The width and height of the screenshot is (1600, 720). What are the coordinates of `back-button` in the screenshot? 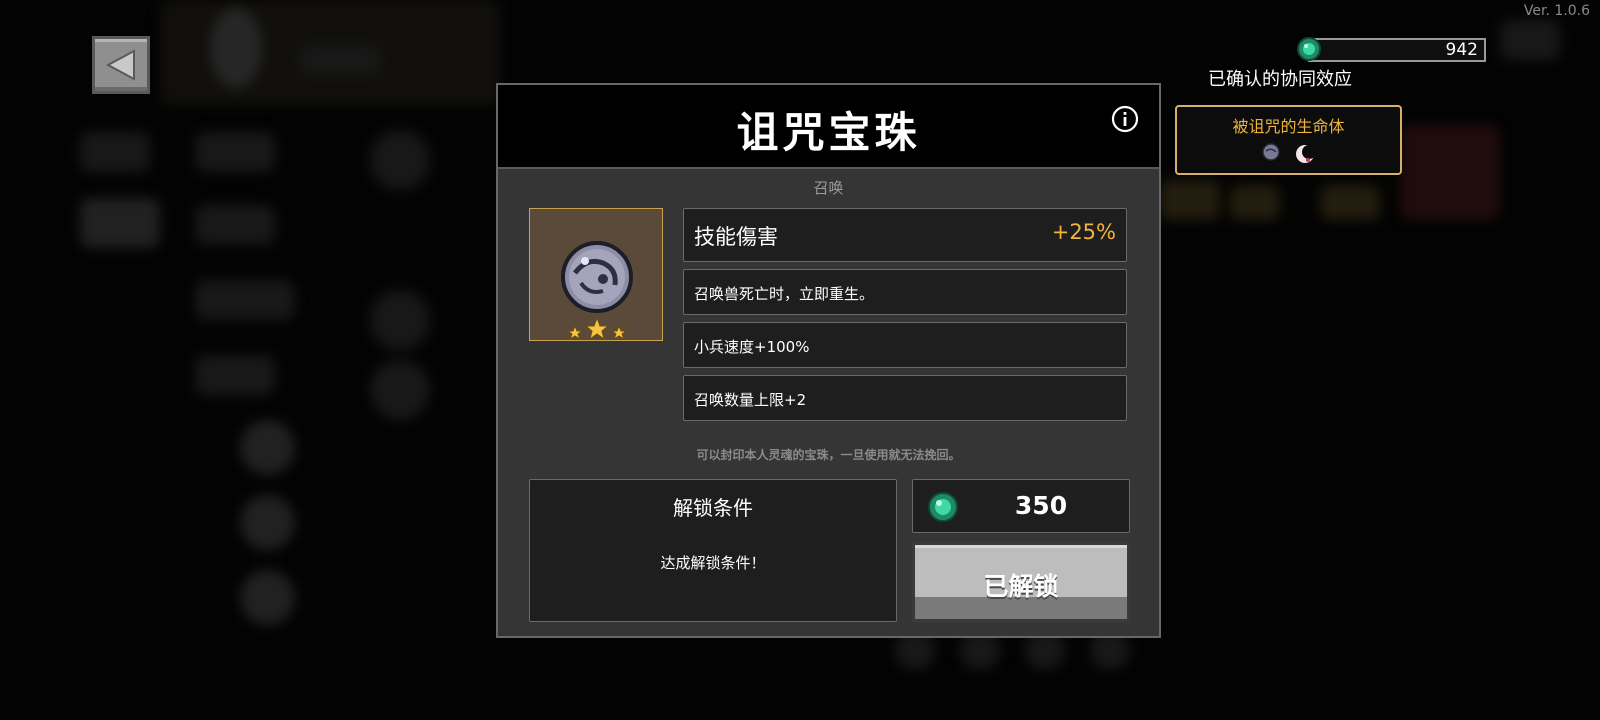 It's located at (121, 65).